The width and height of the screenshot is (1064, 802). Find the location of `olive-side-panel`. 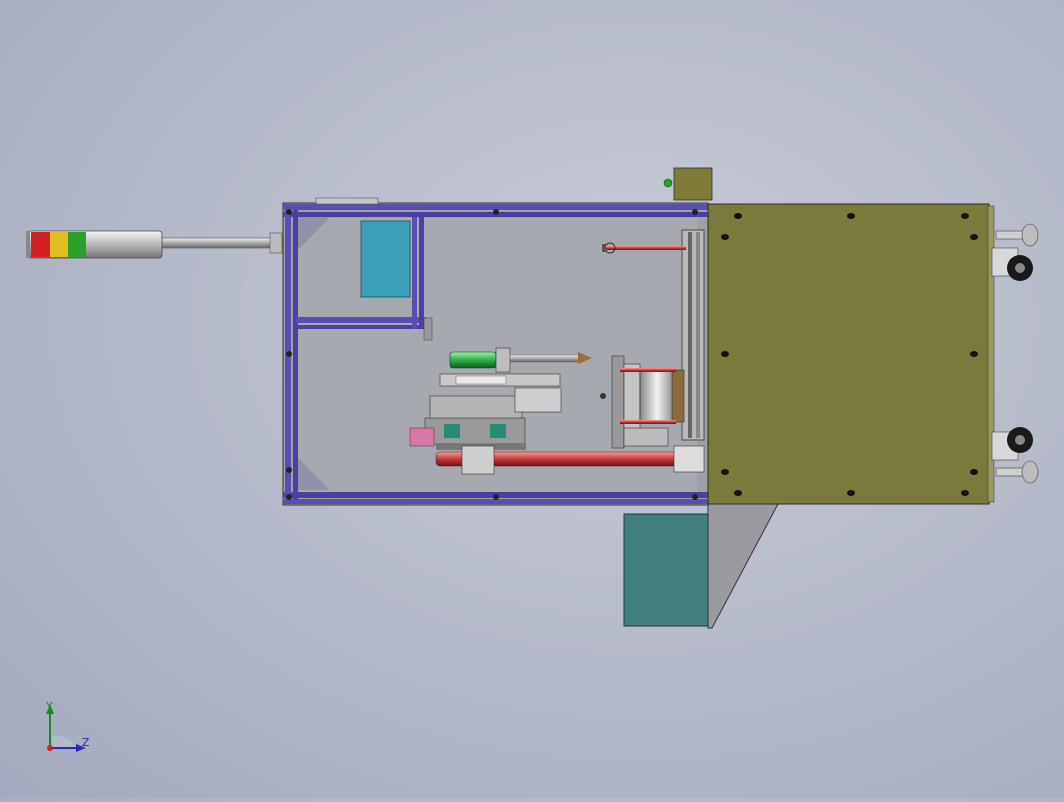

olive-side-panel is located at coordinates (851, 354).